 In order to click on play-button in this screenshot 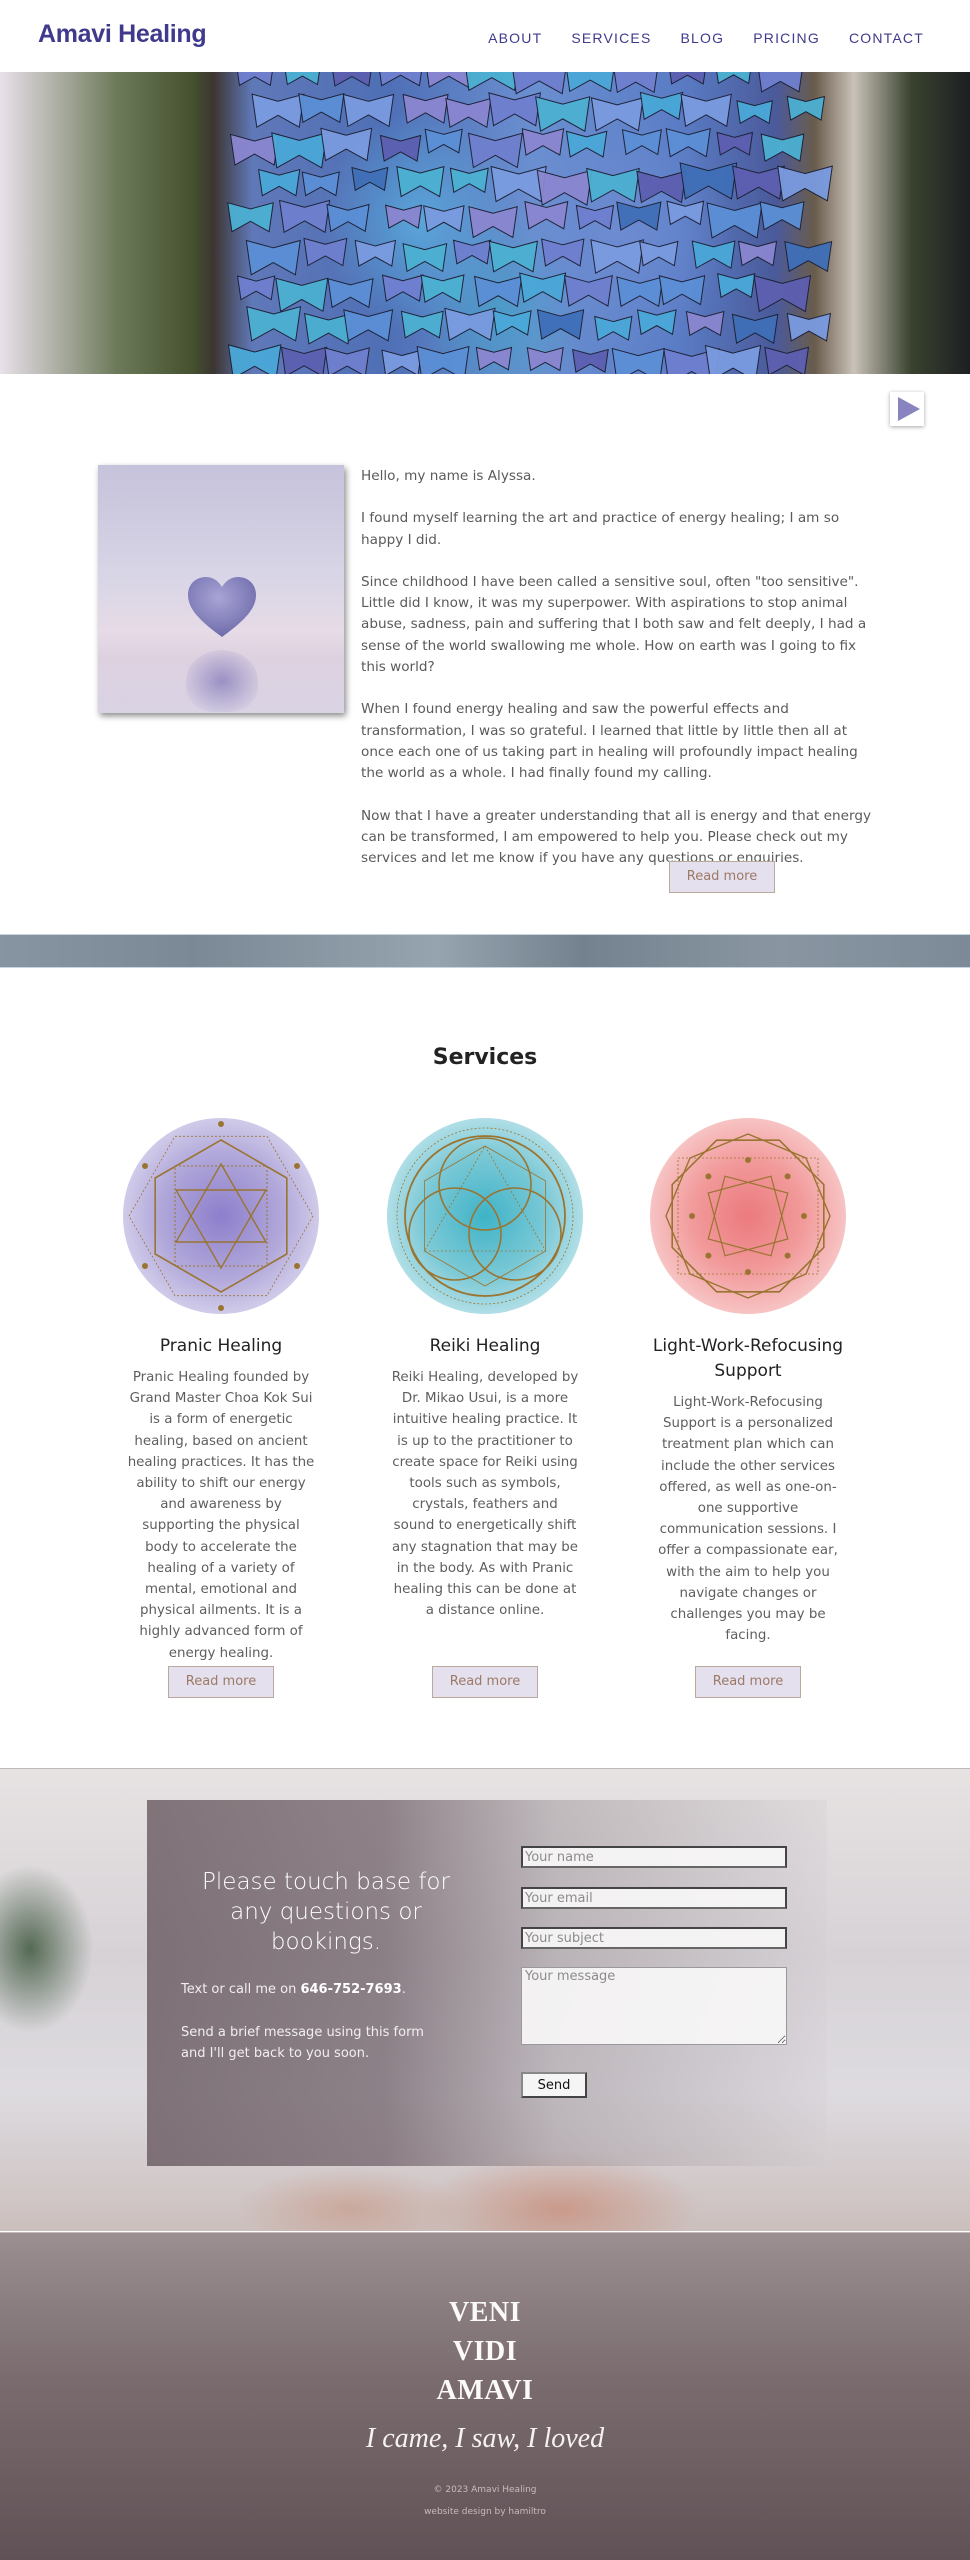, I will do `click(907, 409)`.